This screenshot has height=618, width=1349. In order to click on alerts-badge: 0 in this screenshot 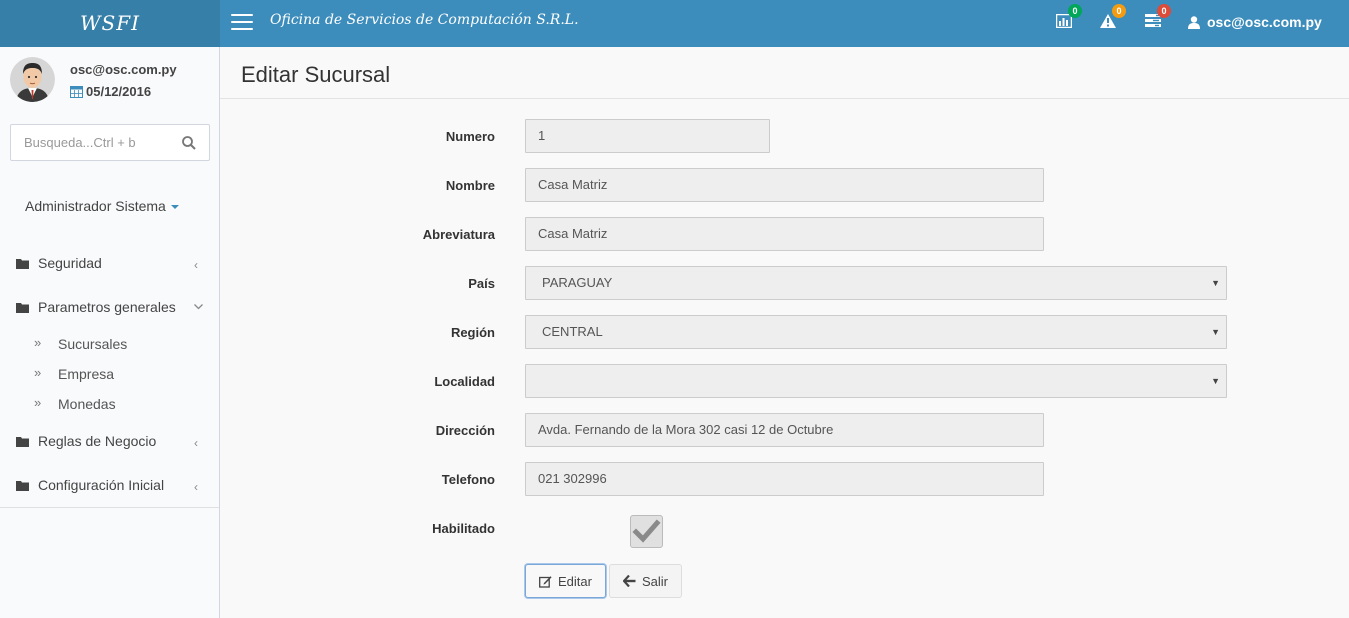, I will do `click(1119, 11)`.